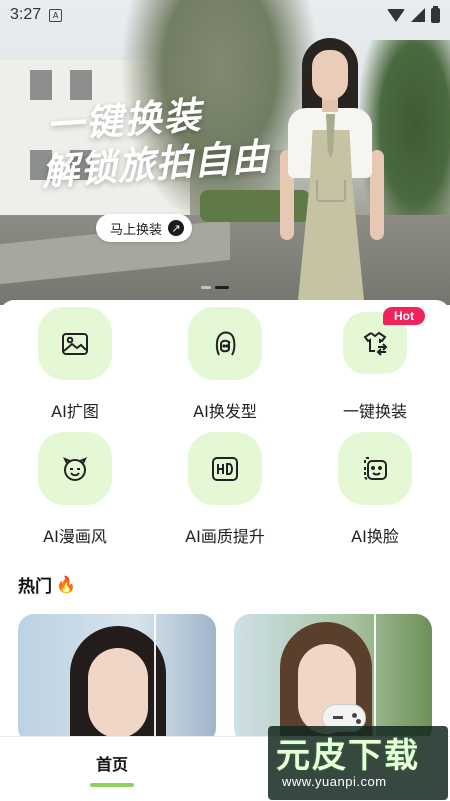 This screenshot has width=450, height=801. I want to click on feature-ai-face-swap: AI换脸, so click(375, 489).